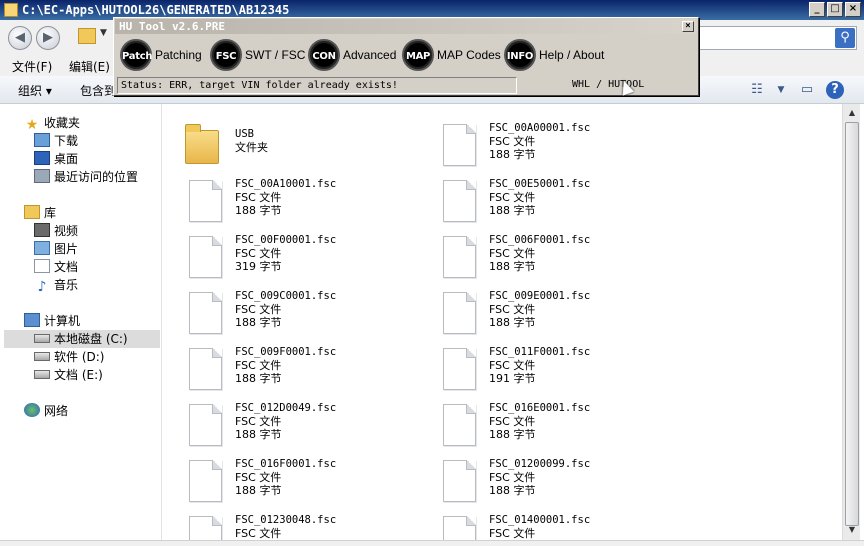 The image size is (864, 546). What do you see at coordinates (32, 66) in the screenshot?
I see `menu-file: 文件(F)` at bounding box center [32, 66].